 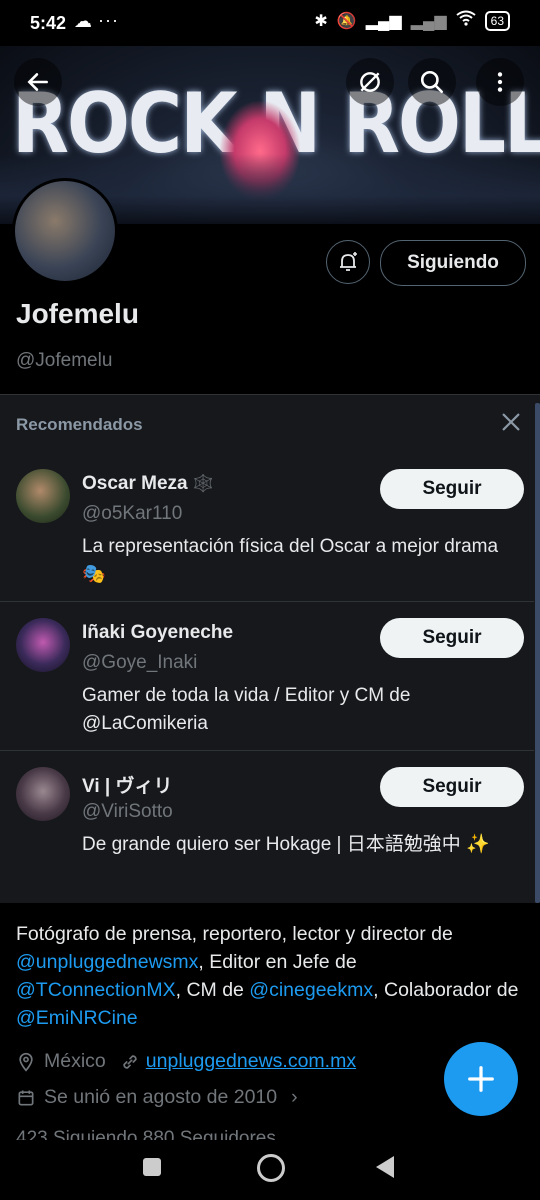 I want to click on search-icon, so click(x=432, y=82).